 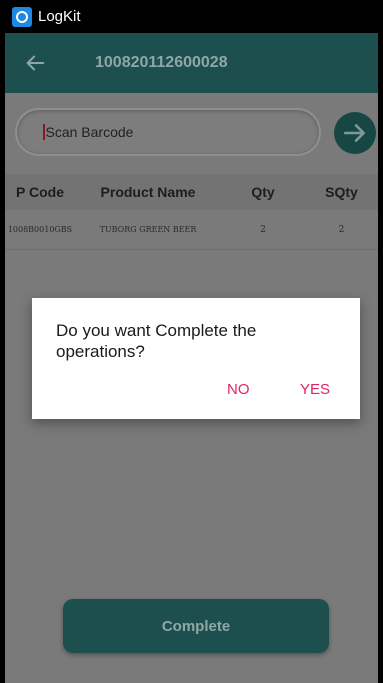 What do you see at coordinates (148, 192) in the screenshot?
I see `header-product-name: Product Name` at bounding box center [148, 192].